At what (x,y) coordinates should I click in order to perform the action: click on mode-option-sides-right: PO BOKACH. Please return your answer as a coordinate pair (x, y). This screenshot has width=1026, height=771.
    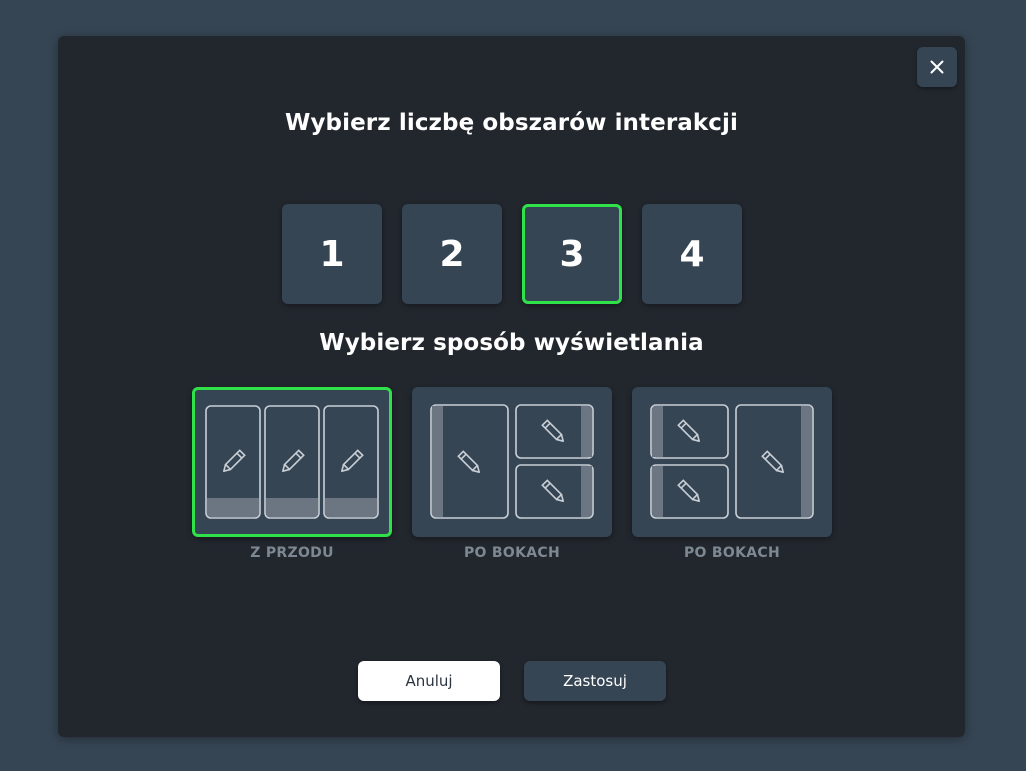
    Looking at the image, I should click on (732, 474).